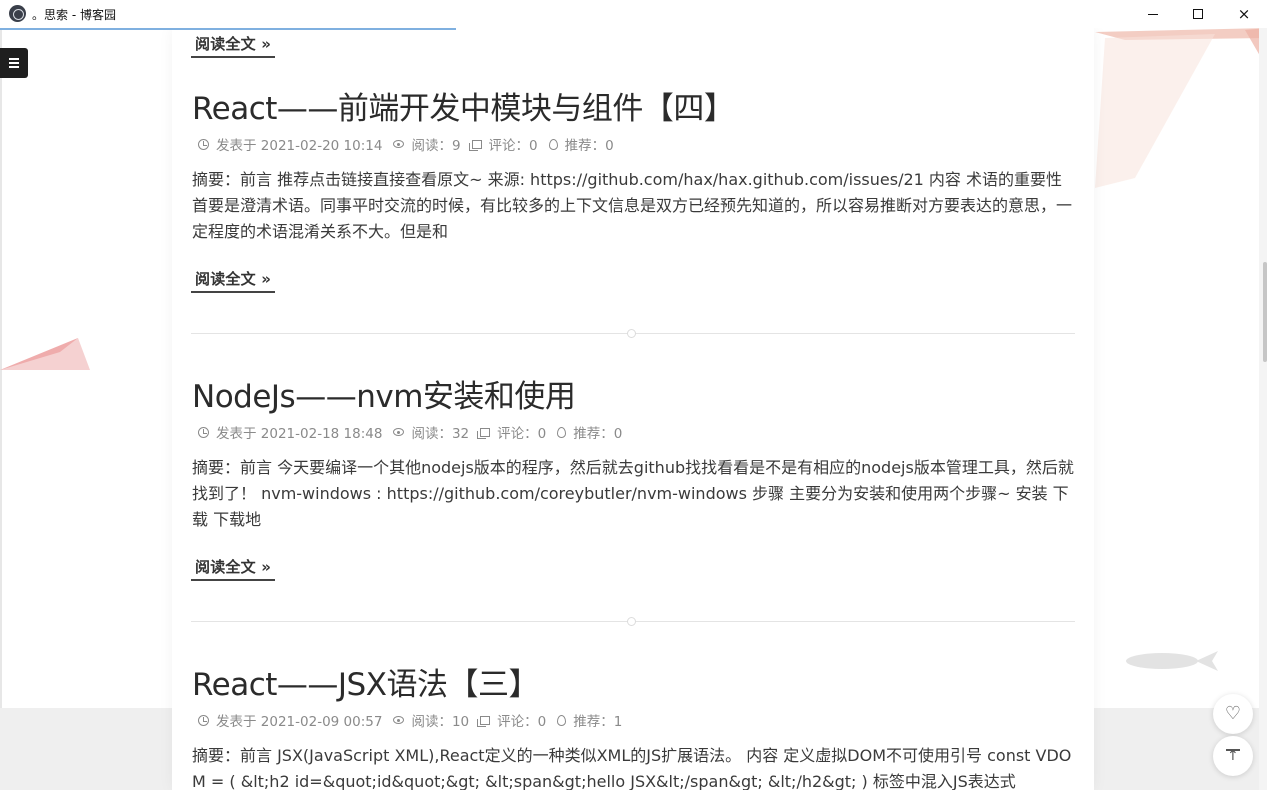 The height and width of the screenshot is (790, 1267). What do you see at coordinates (299, 434) in the screenshot?
I see `post-date: 发表于 2021-02-18 18:48` at bounding box center [299, 434].